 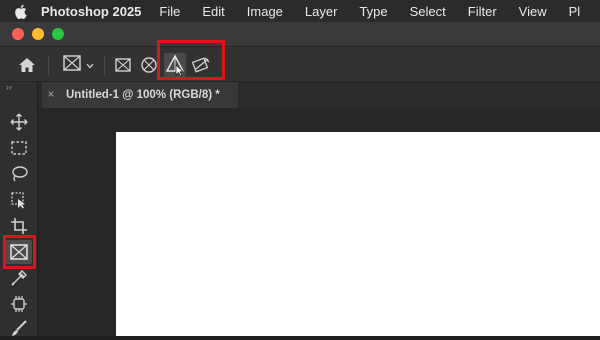 What do you see at coordinates (27, 65) in the screenshot?
I see `home-icon` at bounding box center [27, 65].